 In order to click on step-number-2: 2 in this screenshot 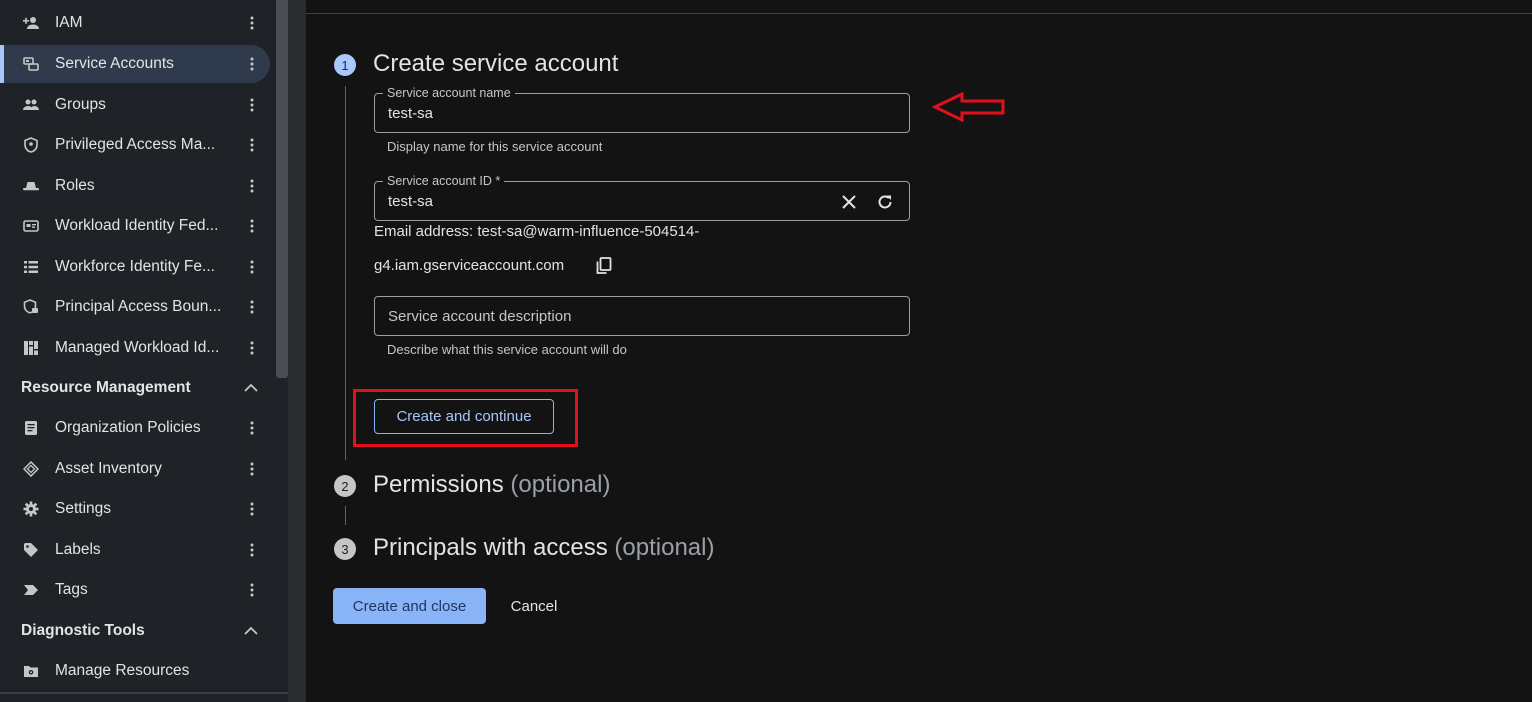, I will do `click(345, 486)`.